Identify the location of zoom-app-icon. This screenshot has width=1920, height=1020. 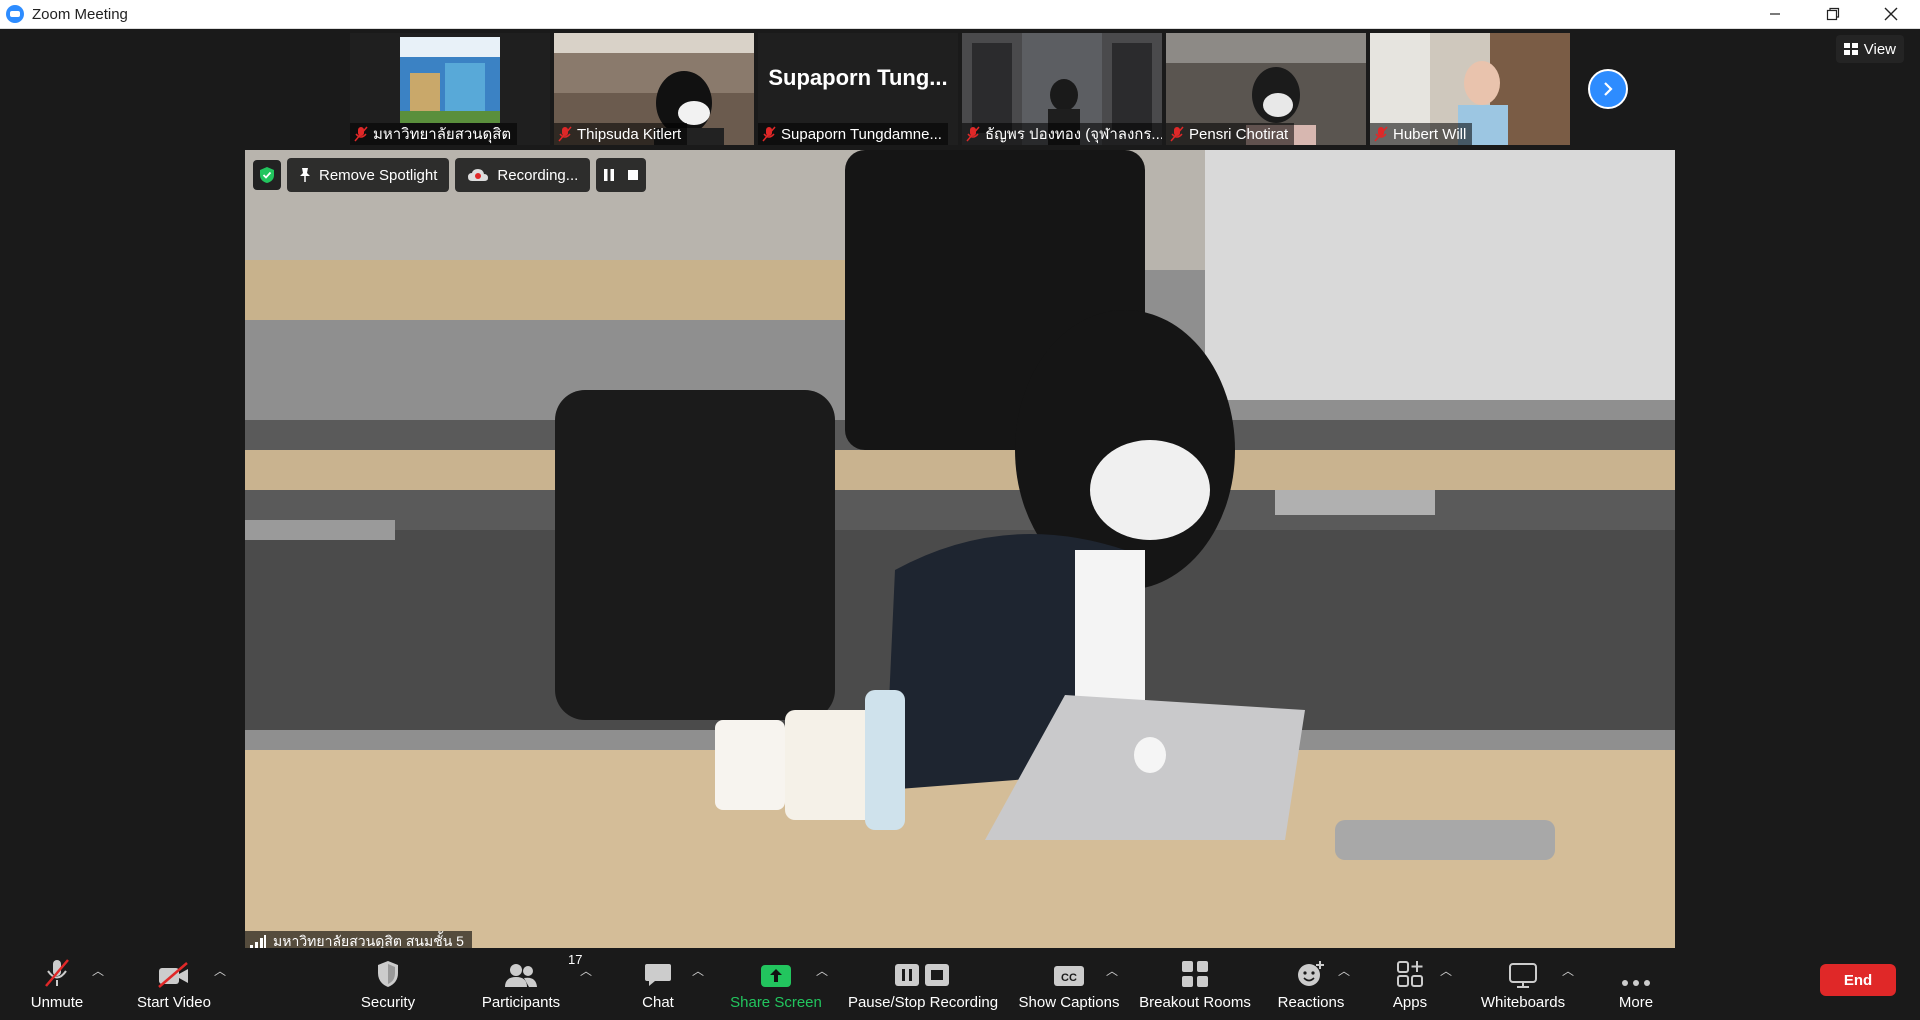
(15, 14).